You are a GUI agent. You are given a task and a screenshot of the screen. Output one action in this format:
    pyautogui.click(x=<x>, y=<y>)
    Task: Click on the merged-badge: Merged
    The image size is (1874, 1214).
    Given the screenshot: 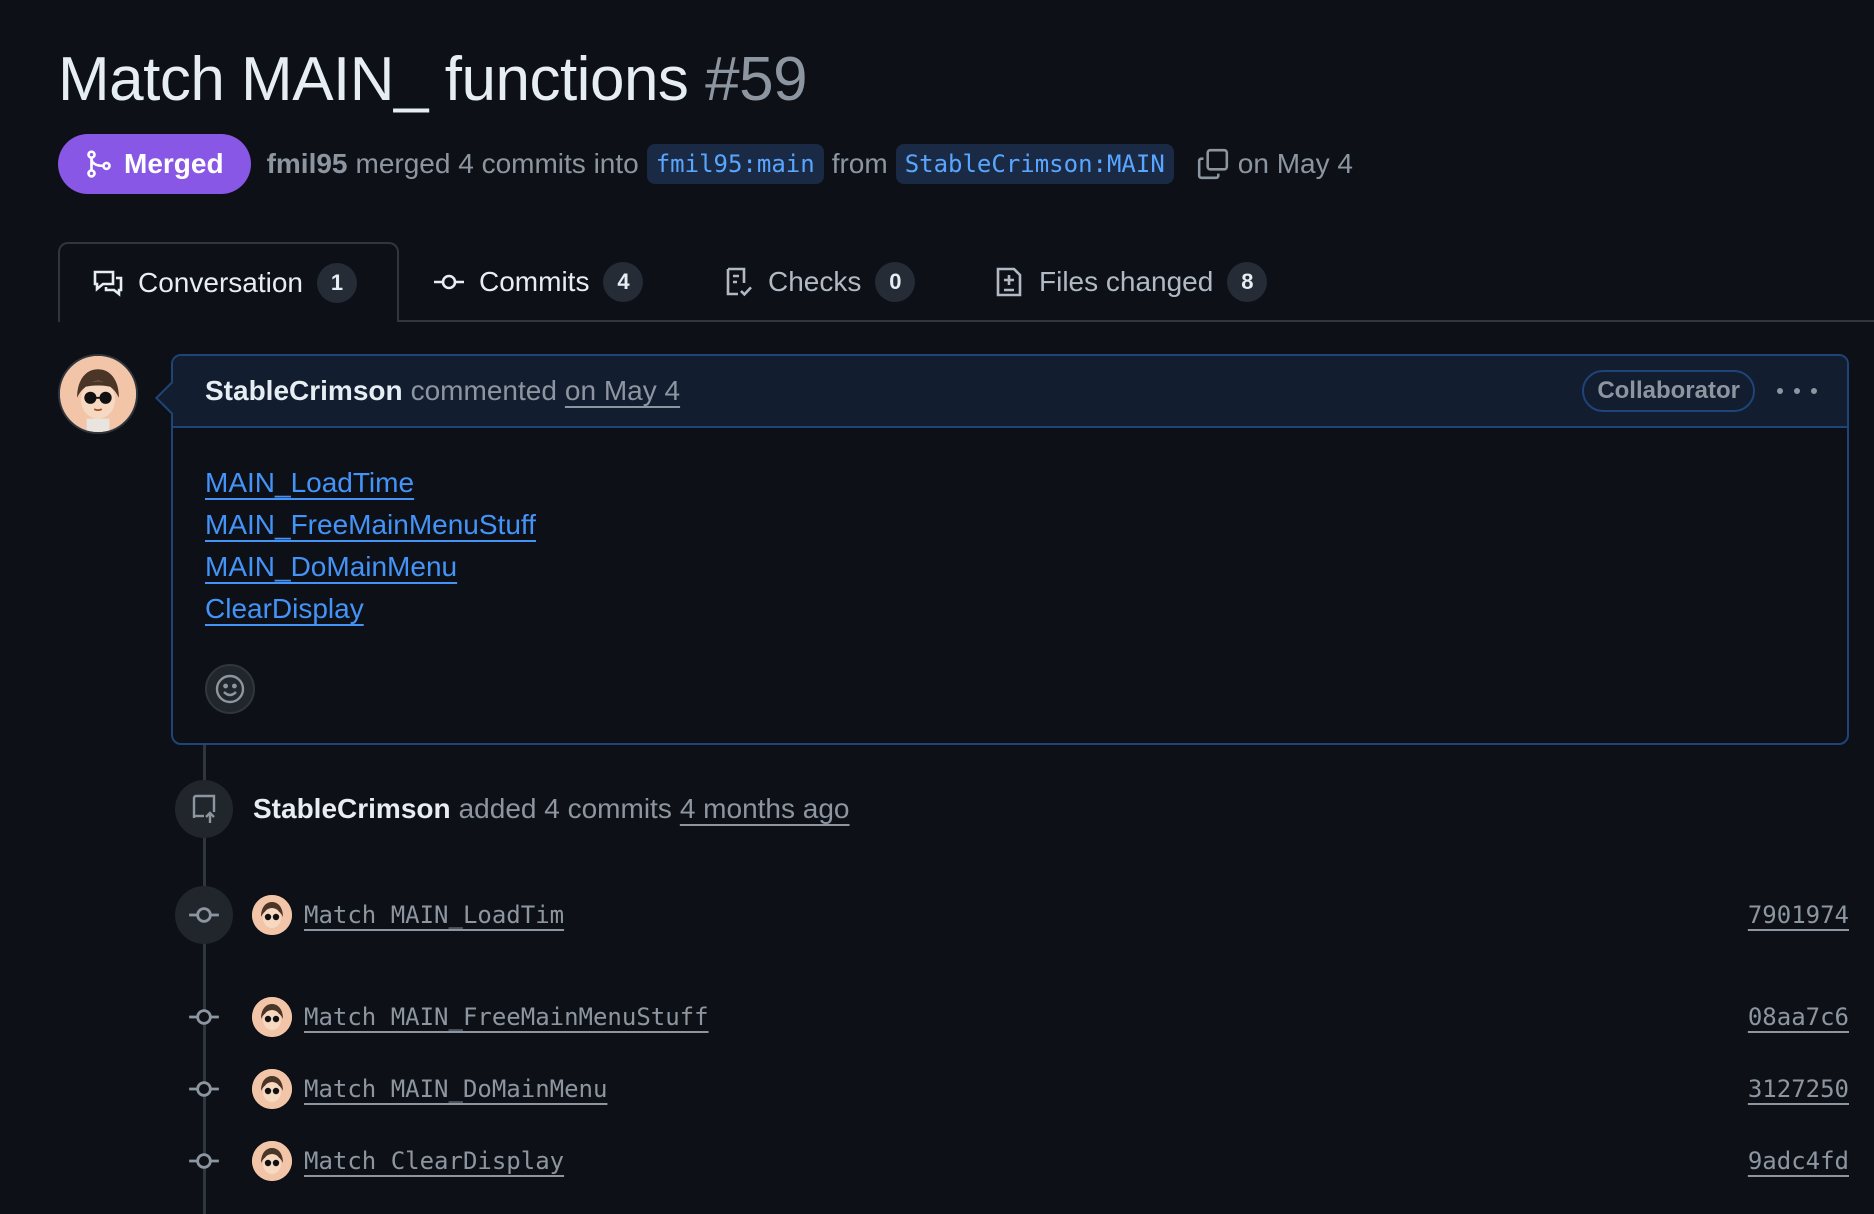 What is the action you would take?
    pyautogui.click(x=154, y=164)
    